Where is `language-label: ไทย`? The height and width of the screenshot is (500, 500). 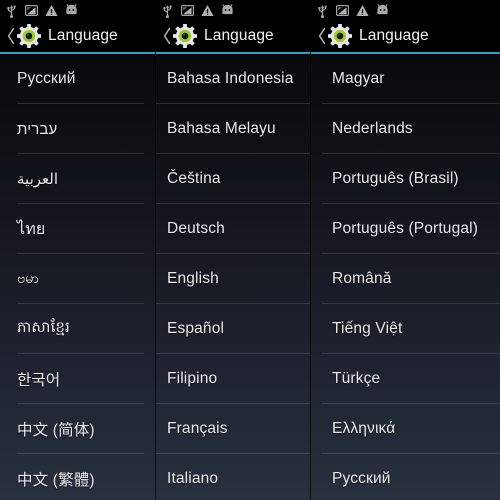 language-label: ไทย is located at coordinates (31, 229).